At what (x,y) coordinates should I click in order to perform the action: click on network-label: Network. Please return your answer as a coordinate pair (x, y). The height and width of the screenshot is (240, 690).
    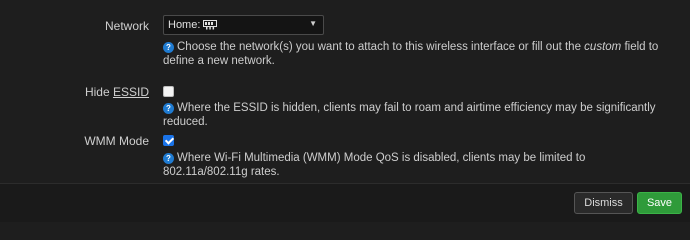
    Looking at the image, I should click on (126, 26).